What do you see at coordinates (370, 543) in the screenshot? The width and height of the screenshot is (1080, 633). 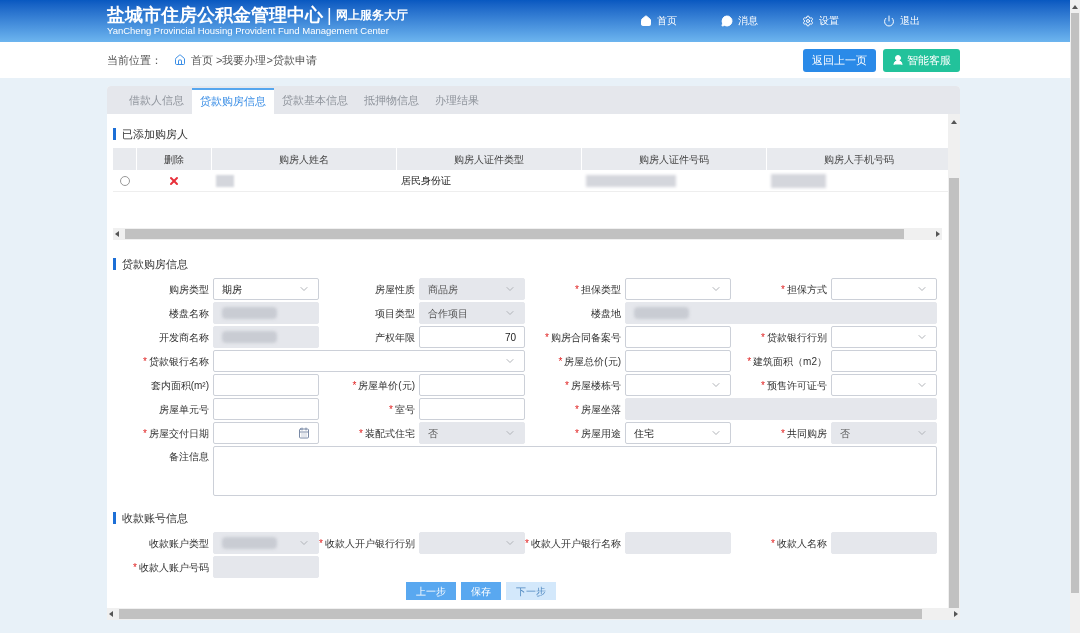 I see `label-text: 收款人开户银行行别` at bounding box center [370, 543].